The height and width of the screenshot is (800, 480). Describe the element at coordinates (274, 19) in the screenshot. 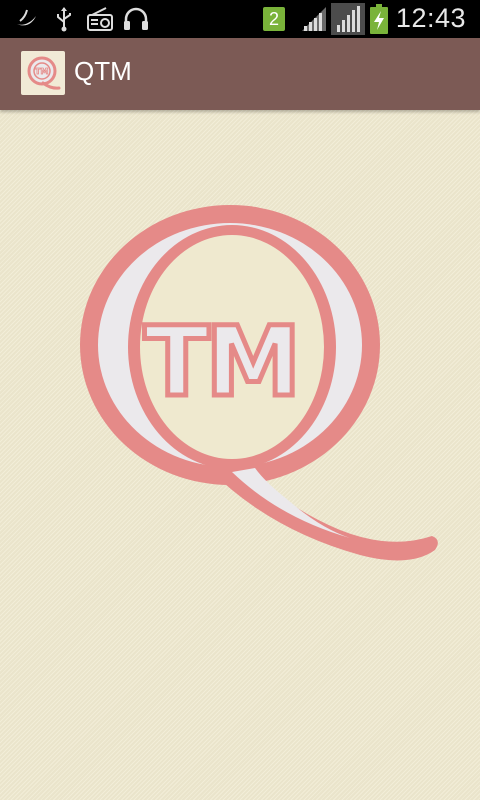

I see `sim-card-icon: 2` at that location.